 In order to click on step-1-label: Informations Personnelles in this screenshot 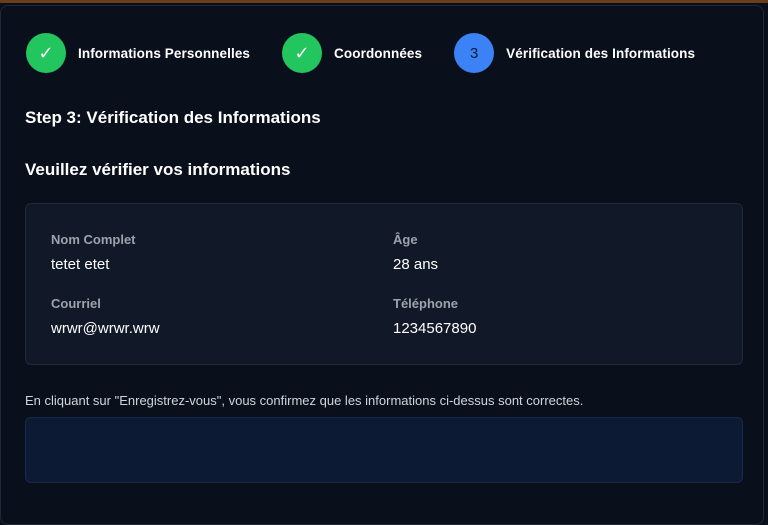, I will do `click(164, 53)`.